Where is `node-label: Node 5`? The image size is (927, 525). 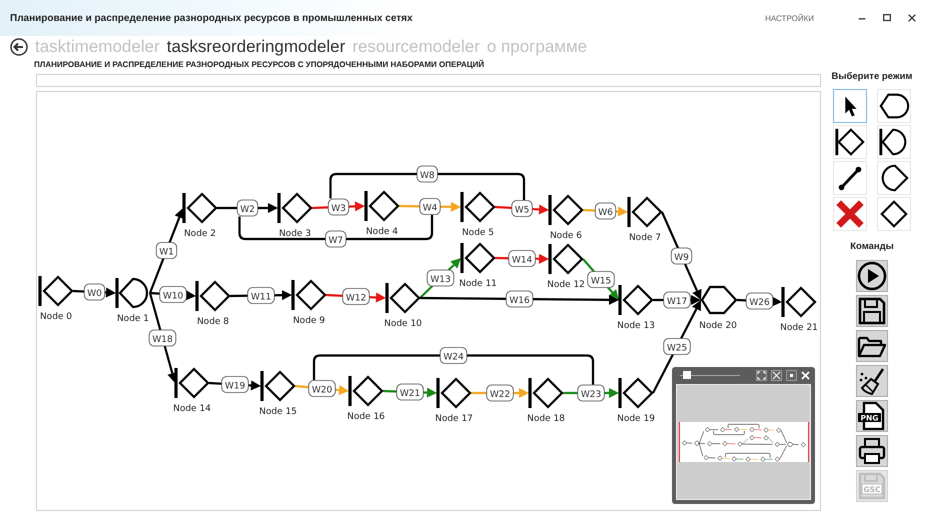
node-label: Node 5 is located at coordinates (478, 233).